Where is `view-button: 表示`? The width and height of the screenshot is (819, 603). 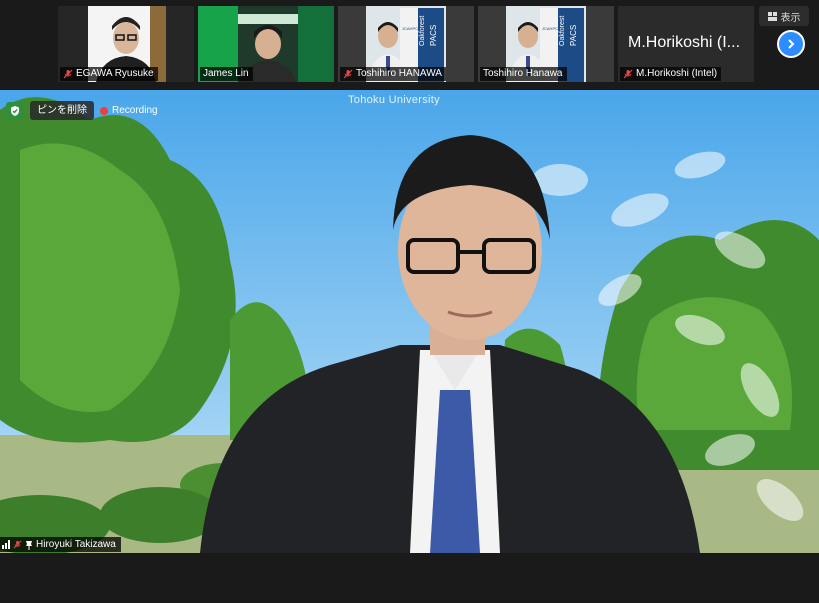
view-button: 表示 is located at coordinates (784, 16).